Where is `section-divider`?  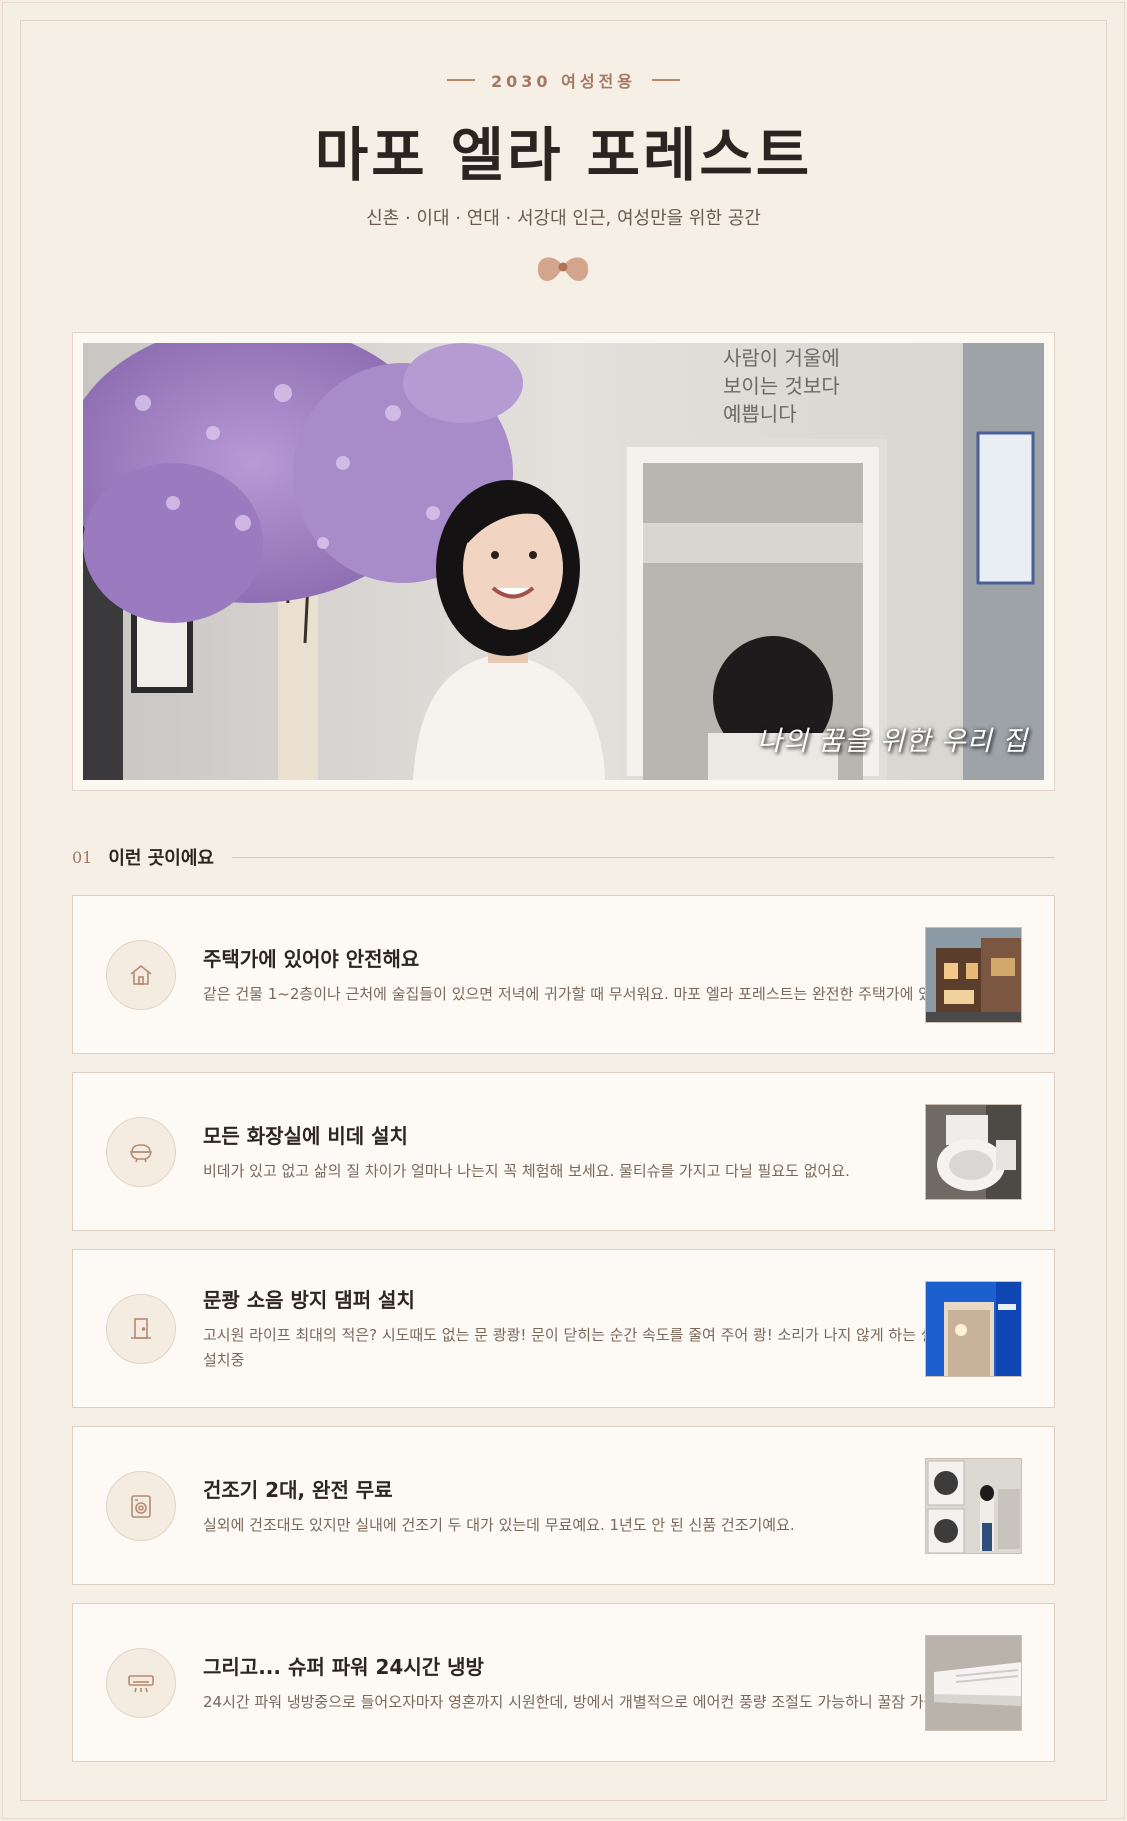
section-divider is located at coordinates (643, 857).